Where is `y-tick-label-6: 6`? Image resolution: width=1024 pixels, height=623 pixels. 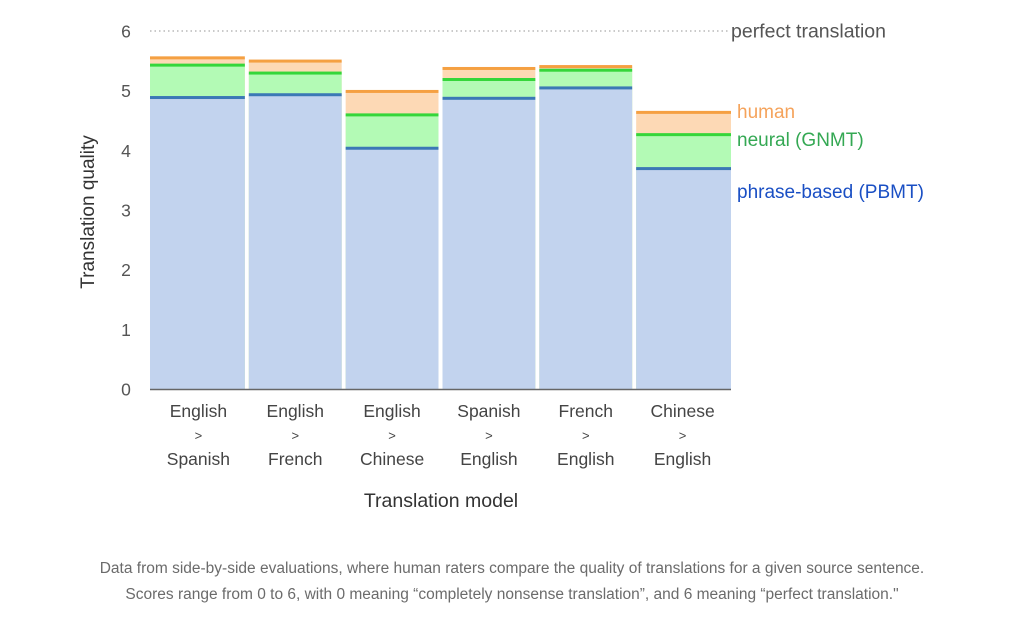 y-tick-label-6: 6 is located at coordinates (126, 32).